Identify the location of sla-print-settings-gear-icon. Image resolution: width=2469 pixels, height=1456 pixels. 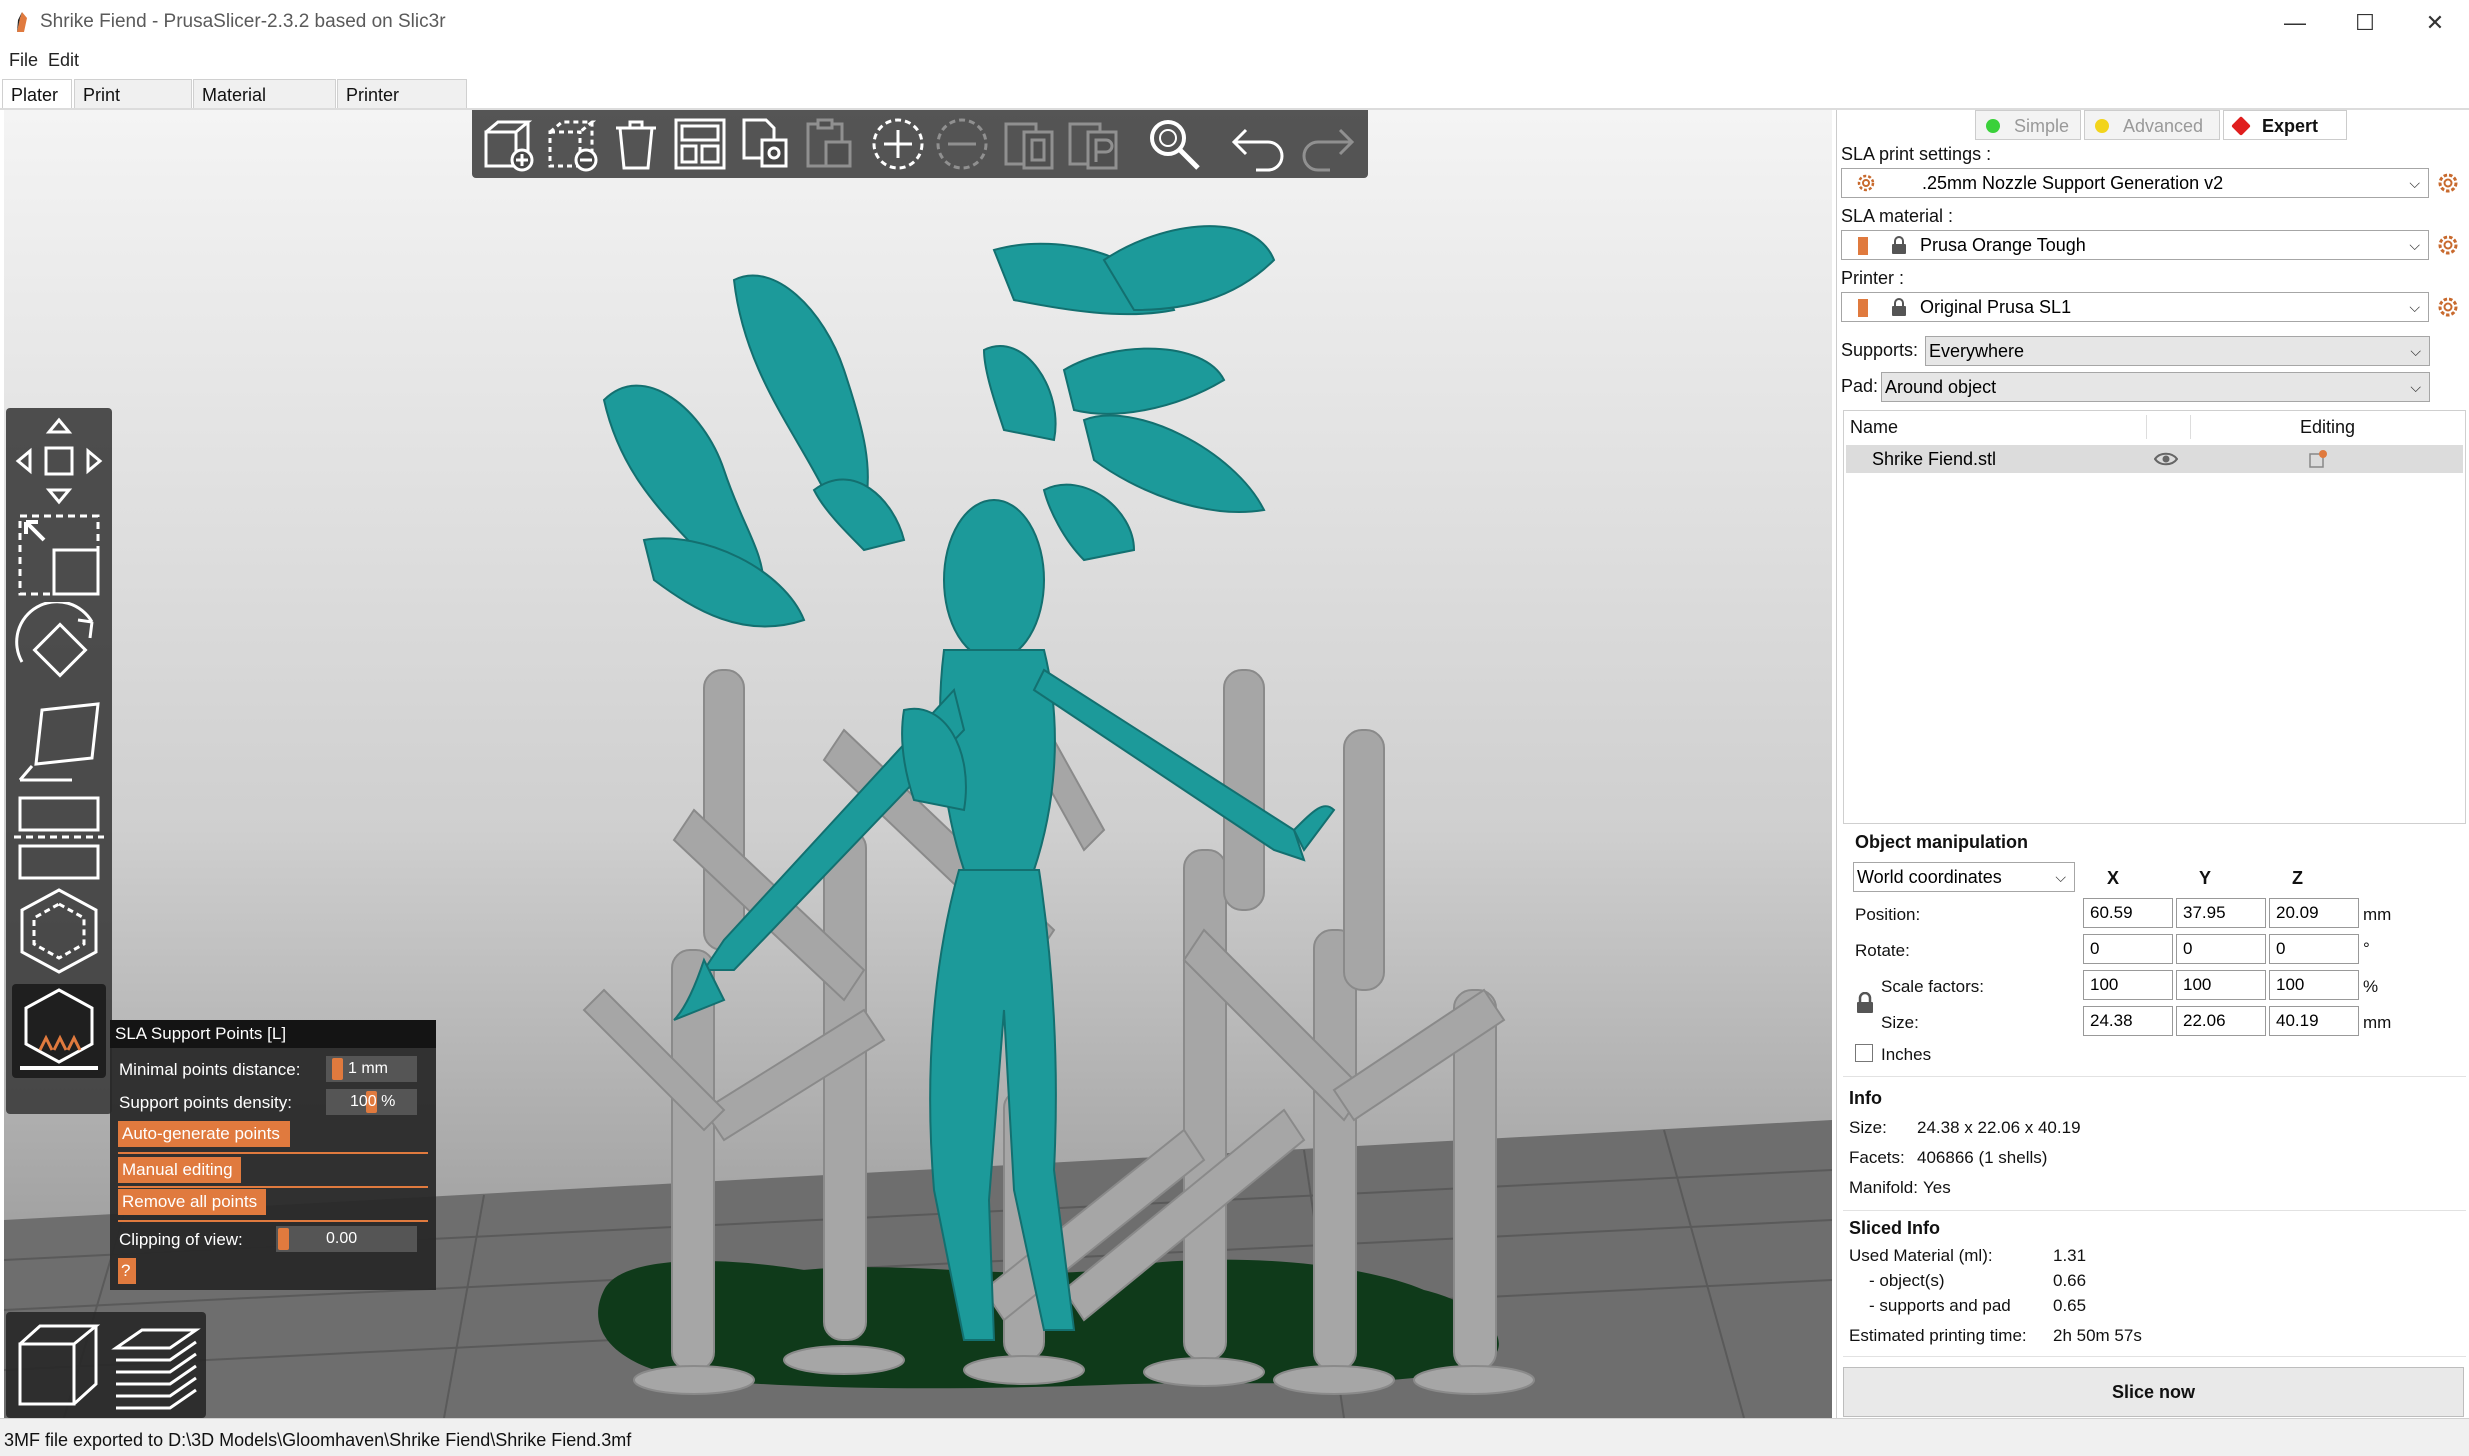
(2448, 183).